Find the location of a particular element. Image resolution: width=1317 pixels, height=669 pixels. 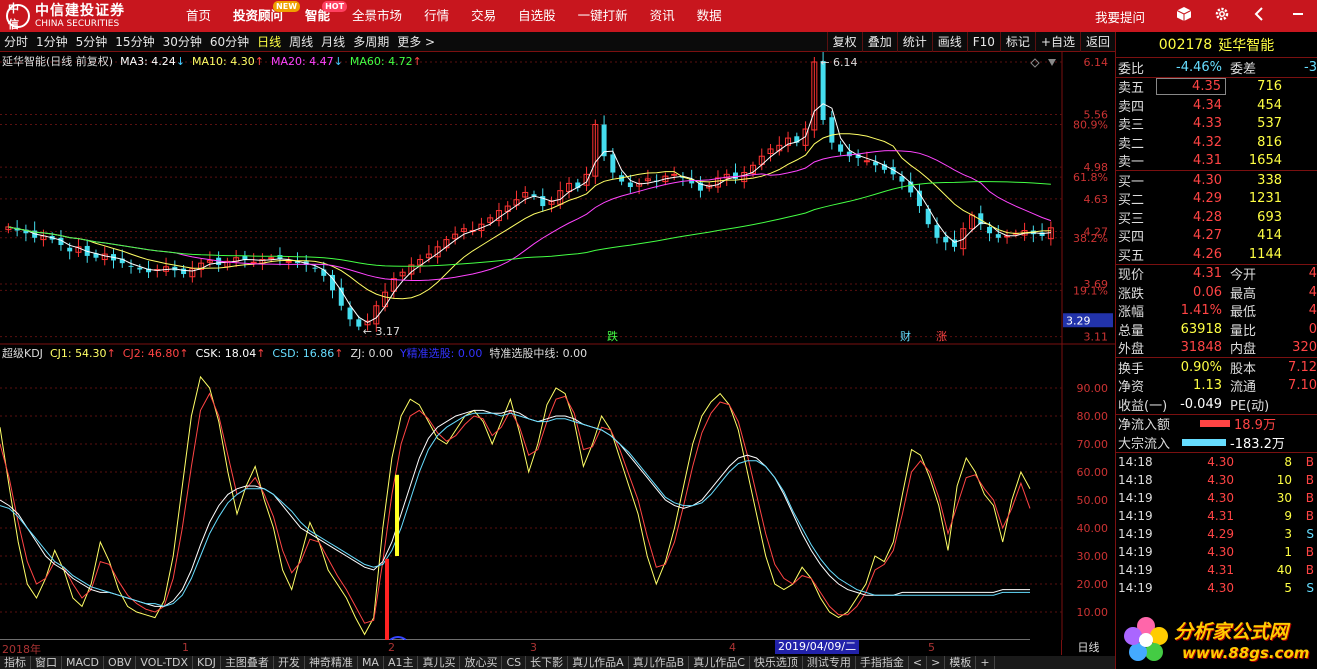

indicator-tab: 开发 is located at coordinates (289, 662).